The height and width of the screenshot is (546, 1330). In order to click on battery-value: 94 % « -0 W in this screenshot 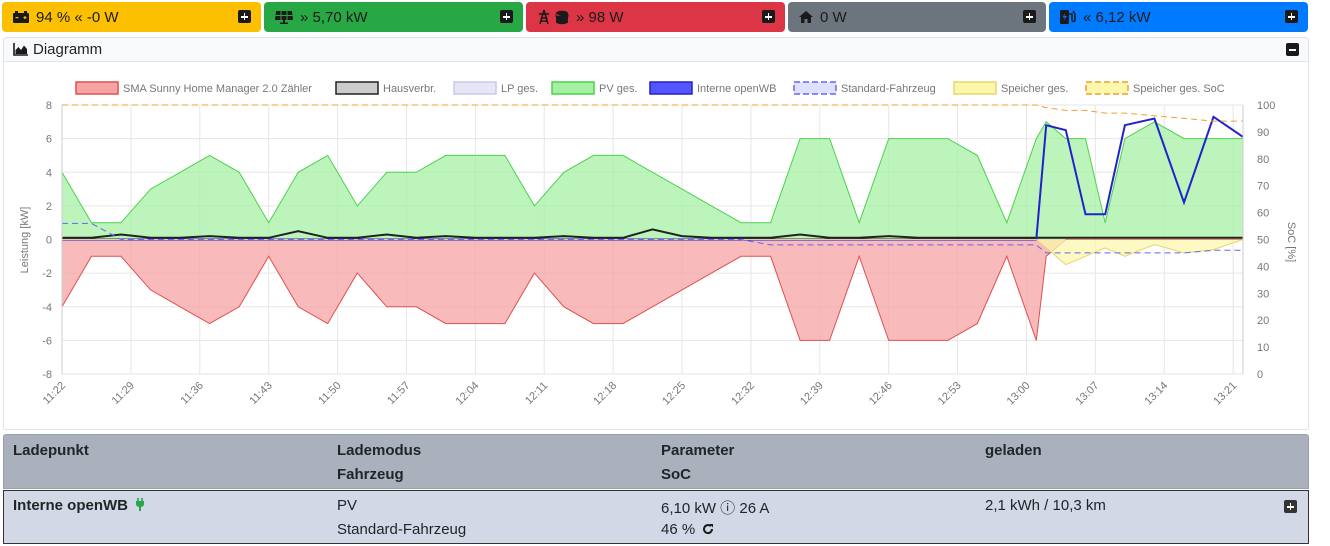, I will do `click(77, 17)`.